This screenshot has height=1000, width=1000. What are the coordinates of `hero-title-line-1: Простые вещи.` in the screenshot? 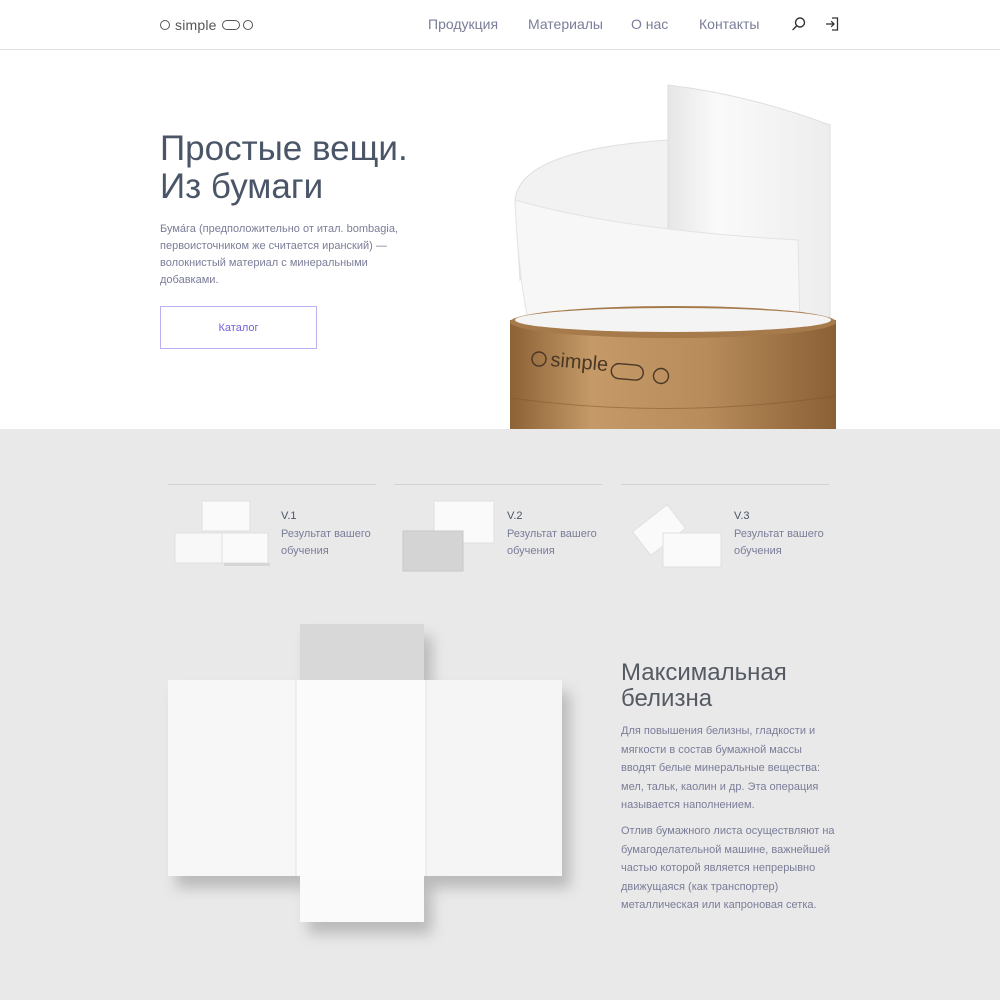 It's located at (284, 148).